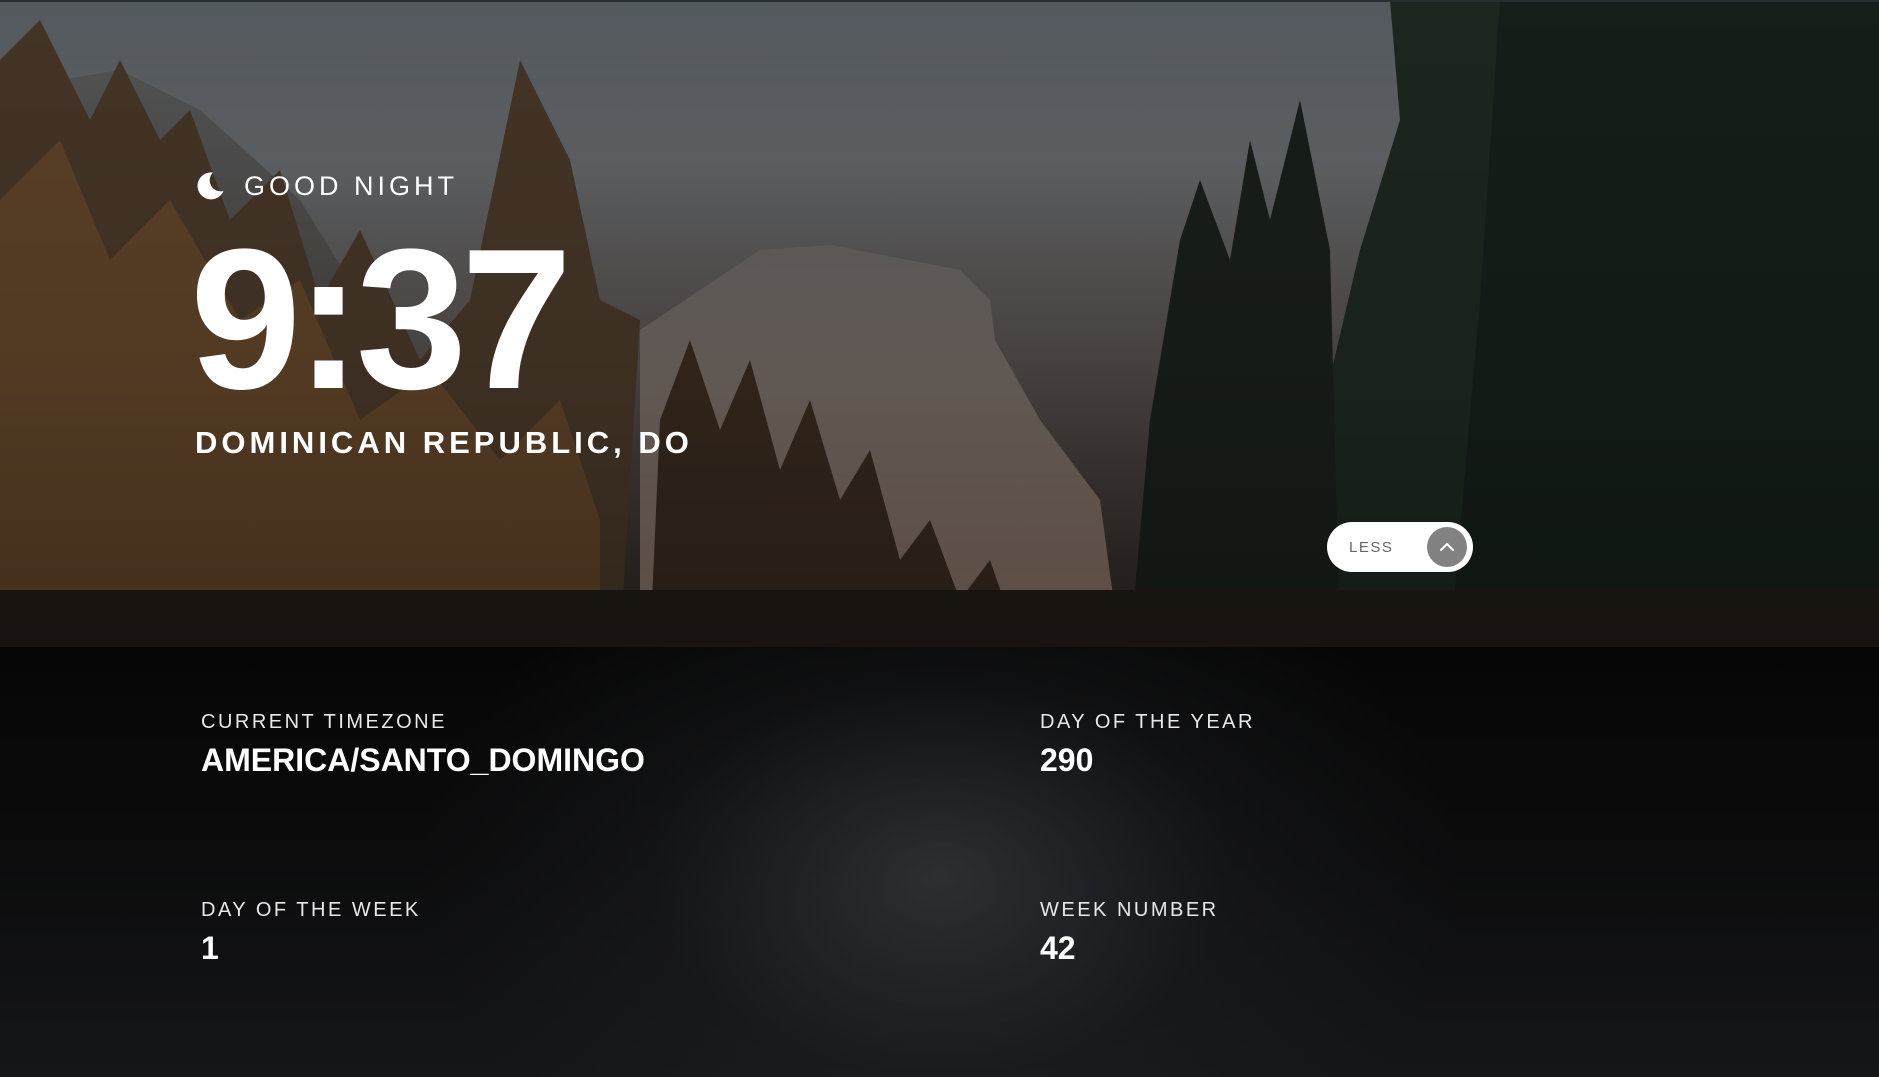 Image resolution: width=1879 pixels, height=1077 pixels. What do you see at coordinates (423, 760) in the screenshot?
I see `timezone-value: AMERICA/SANTO_DOMINGO` at bounding box center [423, 760].